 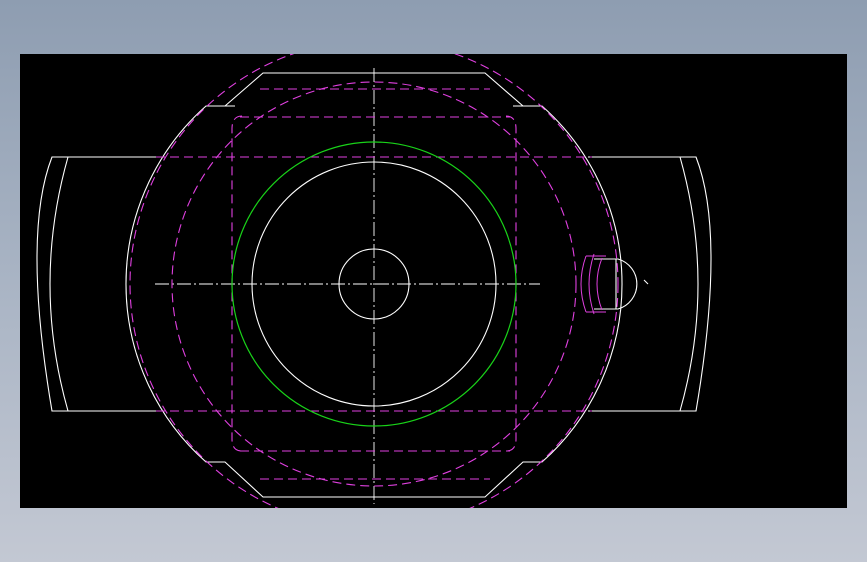 I want to click on left-flange-inner-arc, so click(x=59, y=284).